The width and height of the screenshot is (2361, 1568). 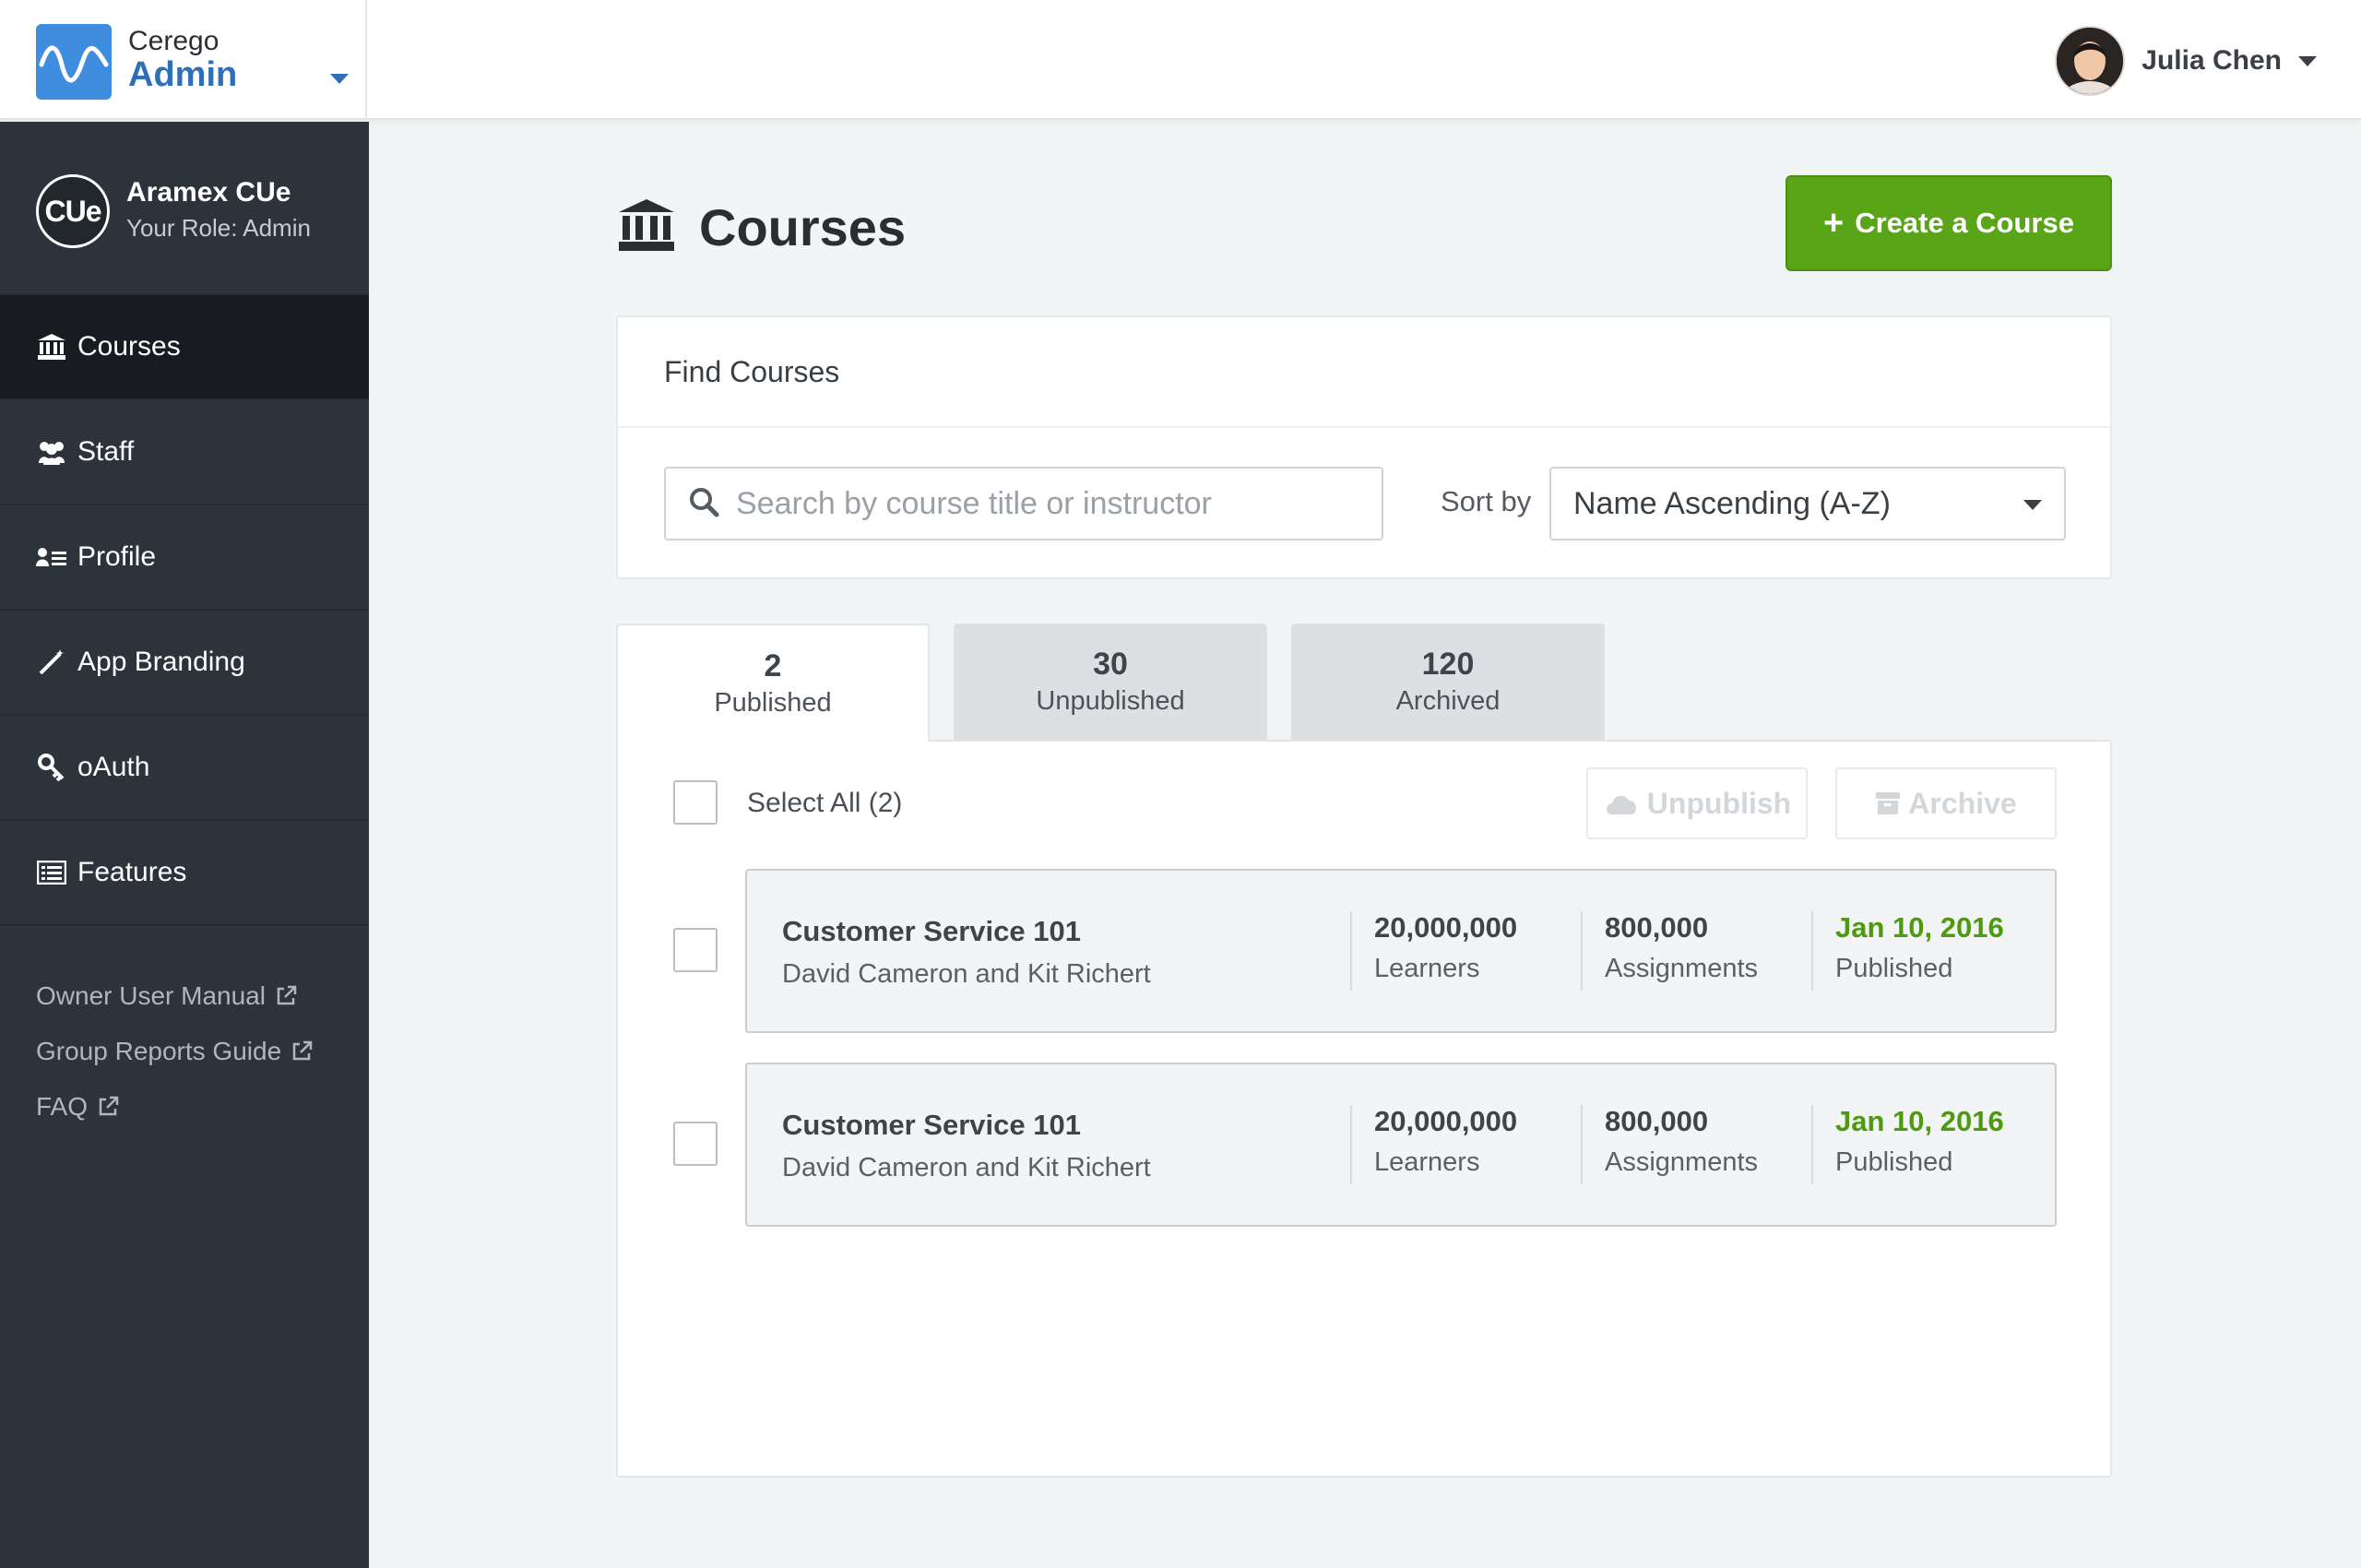 What do you see at coordinates (1364, 372) in the screenshot?
I see `find-courses-title: Find Courses` at bounding box center [1364, 372].